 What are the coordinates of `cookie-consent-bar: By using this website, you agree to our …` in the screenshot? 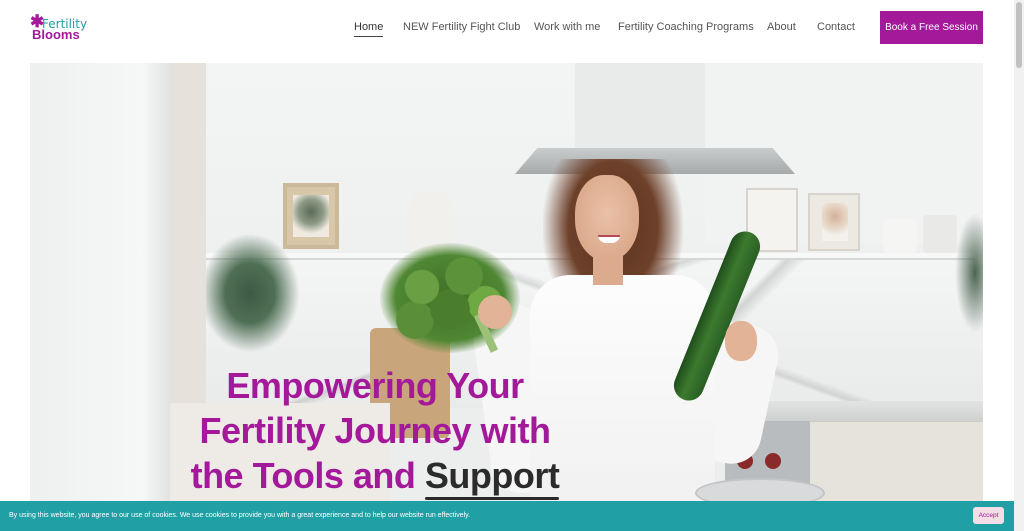 It's located at (507, 516).